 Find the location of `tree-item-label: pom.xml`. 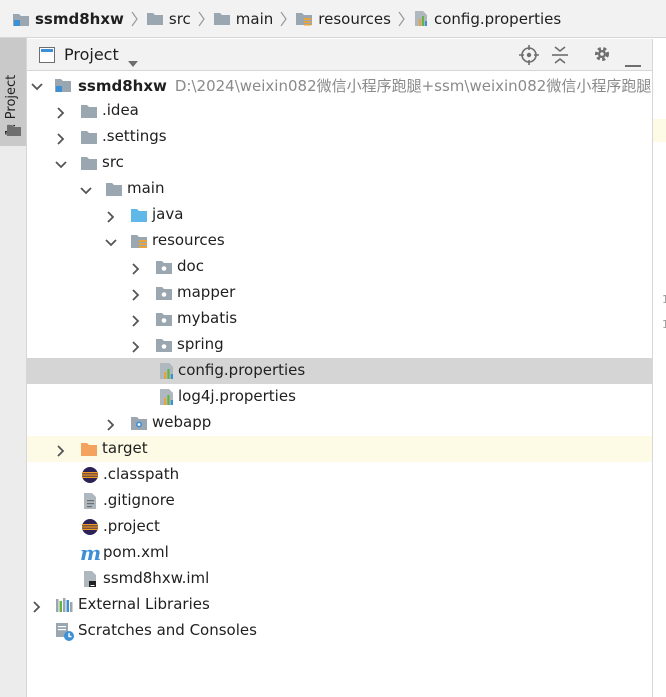

tree-item-label: pom.xml is located at coordinates (136, 552).